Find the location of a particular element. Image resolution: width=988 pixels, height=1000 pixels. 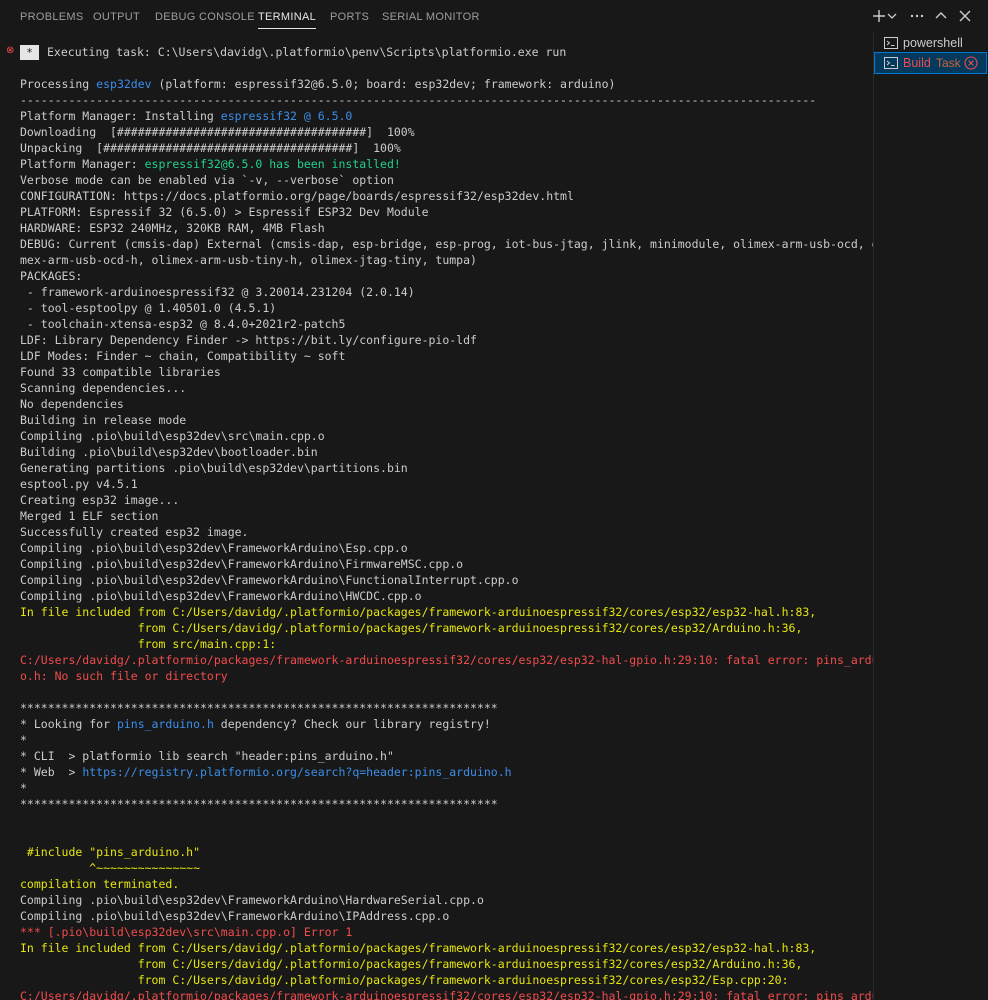

terminal-text: Building in release mode is located at coordinates (103, 420).